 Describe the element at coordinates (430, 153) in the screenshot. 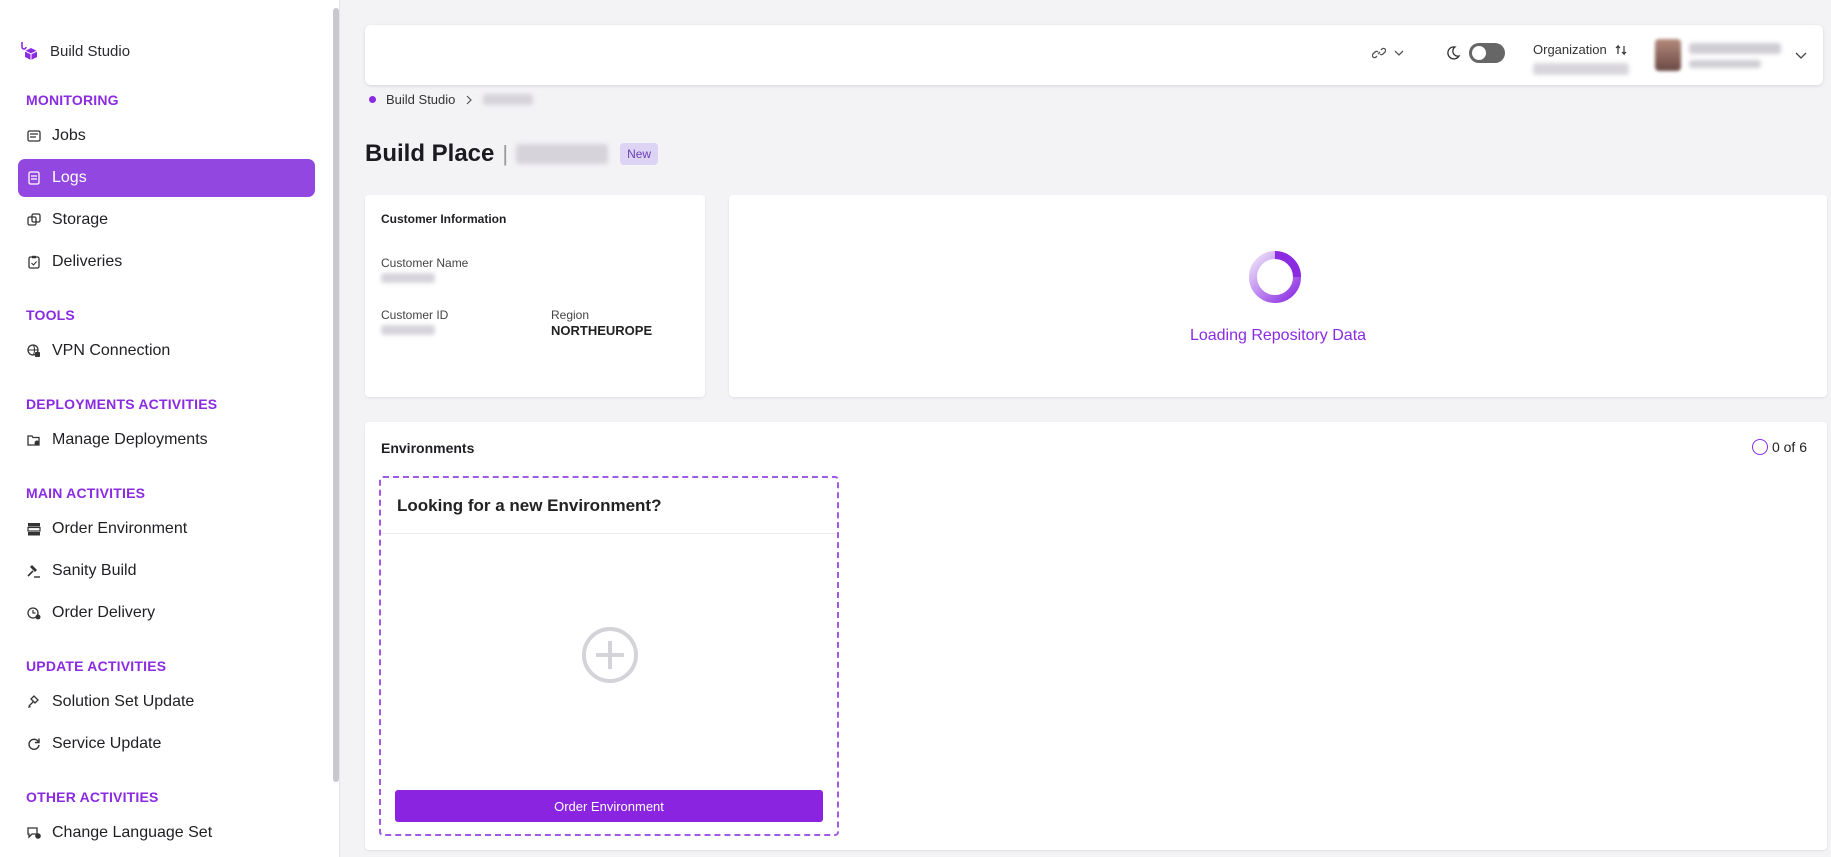

I see `page-title: Build Place` at that location.